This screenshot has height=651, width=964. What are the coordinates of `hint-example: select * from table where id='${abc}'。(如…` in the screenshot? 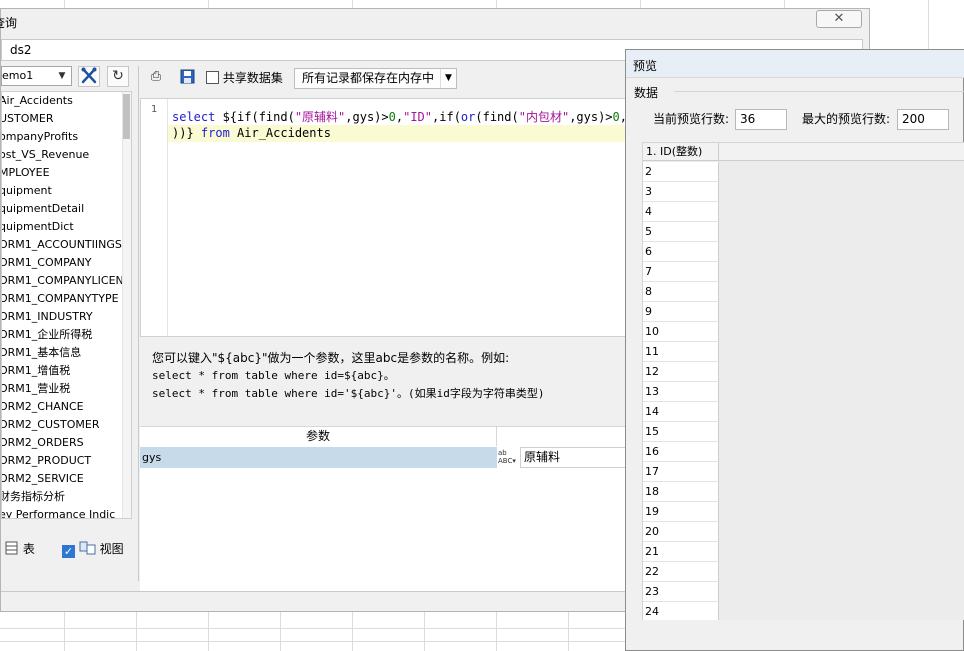 It's located at (348, 393).